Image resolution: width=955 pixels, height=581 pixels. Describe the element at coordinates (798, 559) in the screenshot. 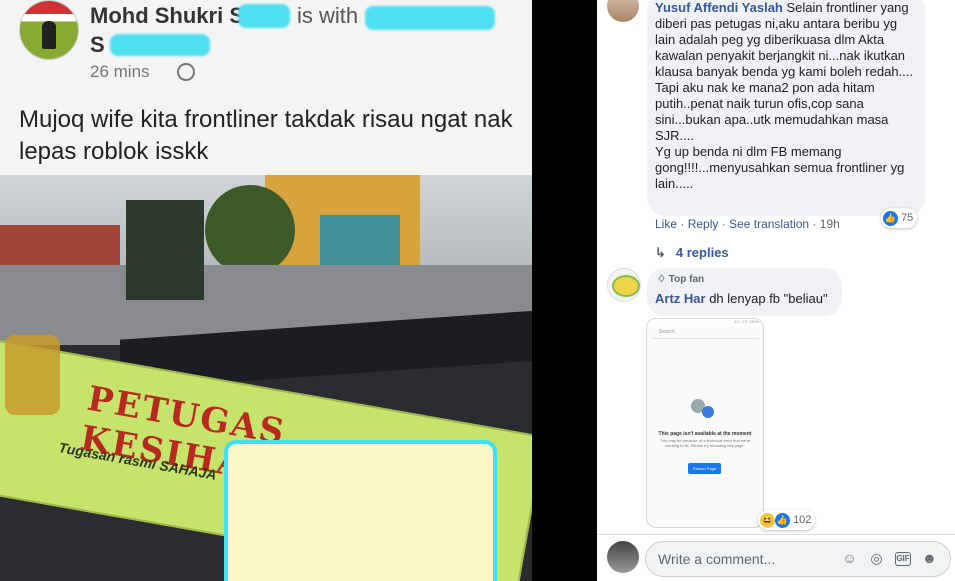

I see `comment-input: Write a comment... ☺ ◎ GIF ☻` at that location.